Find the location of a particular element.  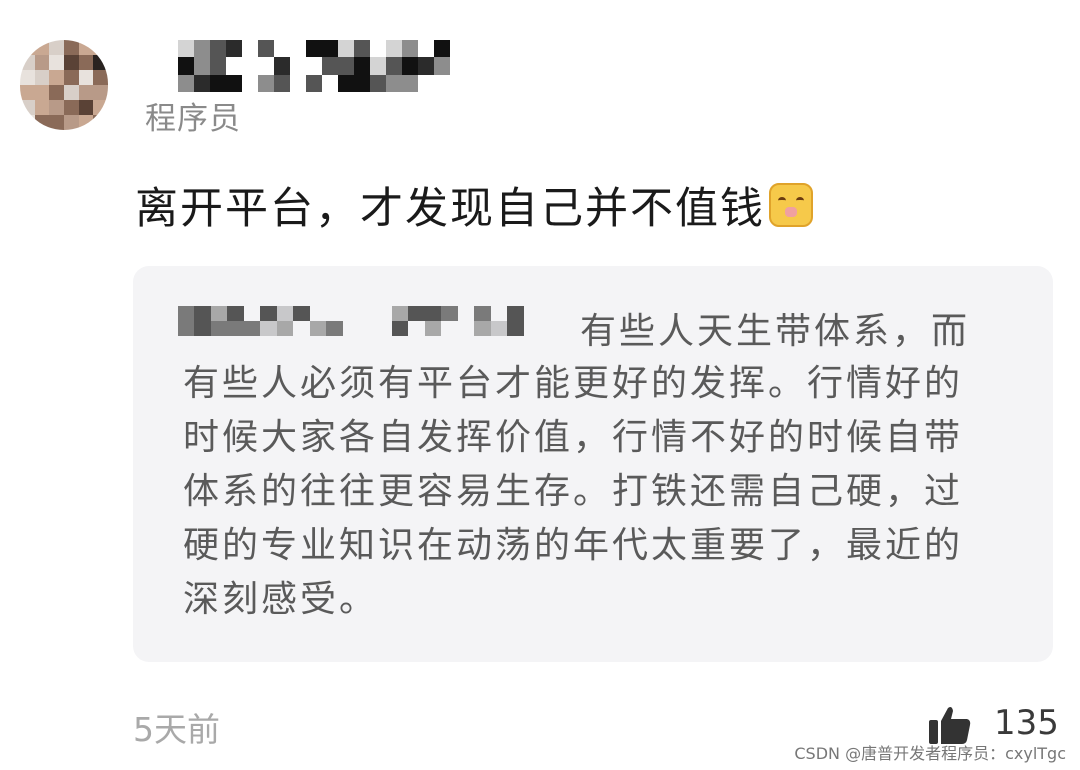

avatar is located at coordinates (64, 85).